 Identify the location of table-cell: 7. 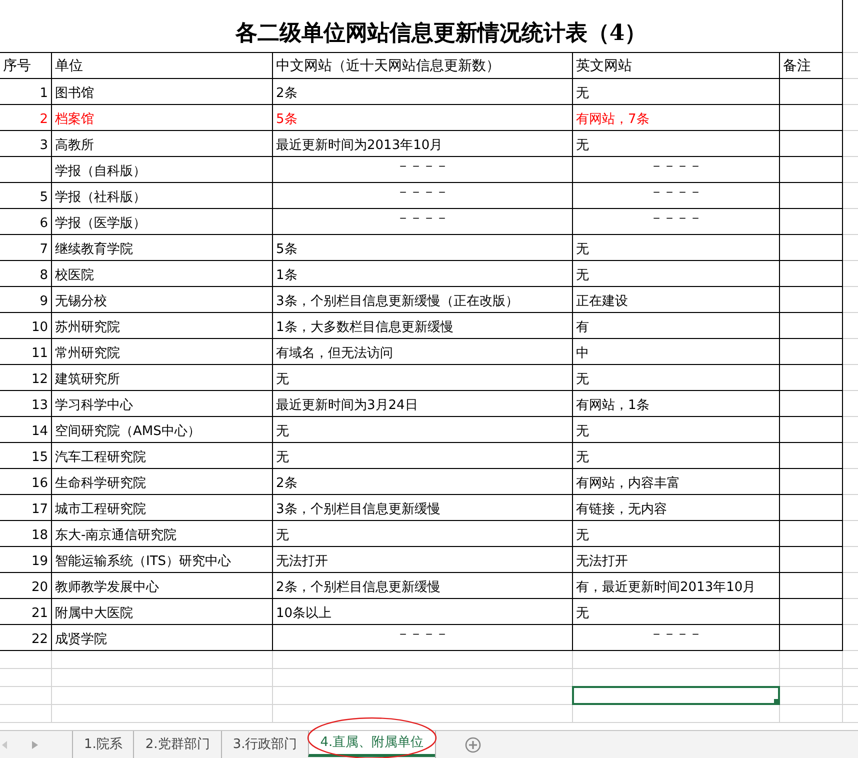
(26, 248).